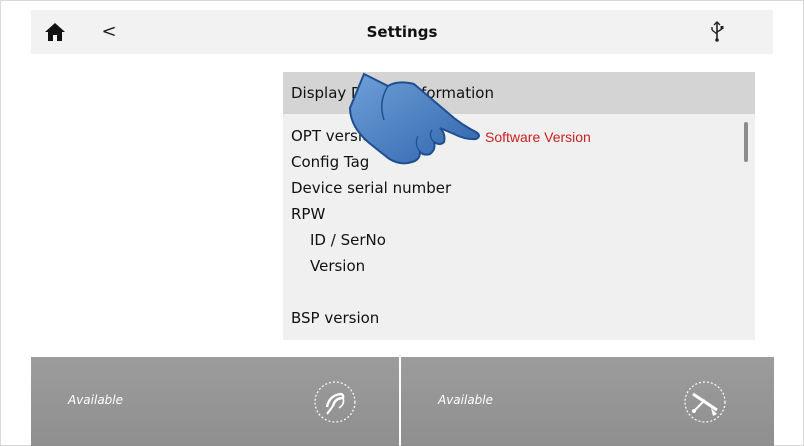 The image size is (804, 446). Describe the element at coordinates (348, 240) in the screenshot. I see `list-item-rpw-id: ID / SerNo` at that location.